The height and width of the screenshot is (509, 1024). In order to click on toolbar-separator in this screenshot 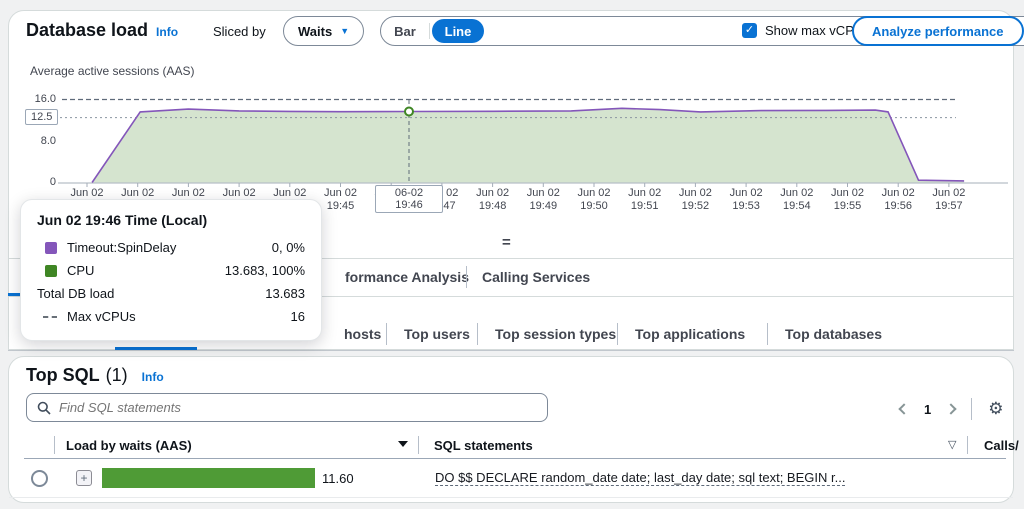, I will do `click(972, 409)`.